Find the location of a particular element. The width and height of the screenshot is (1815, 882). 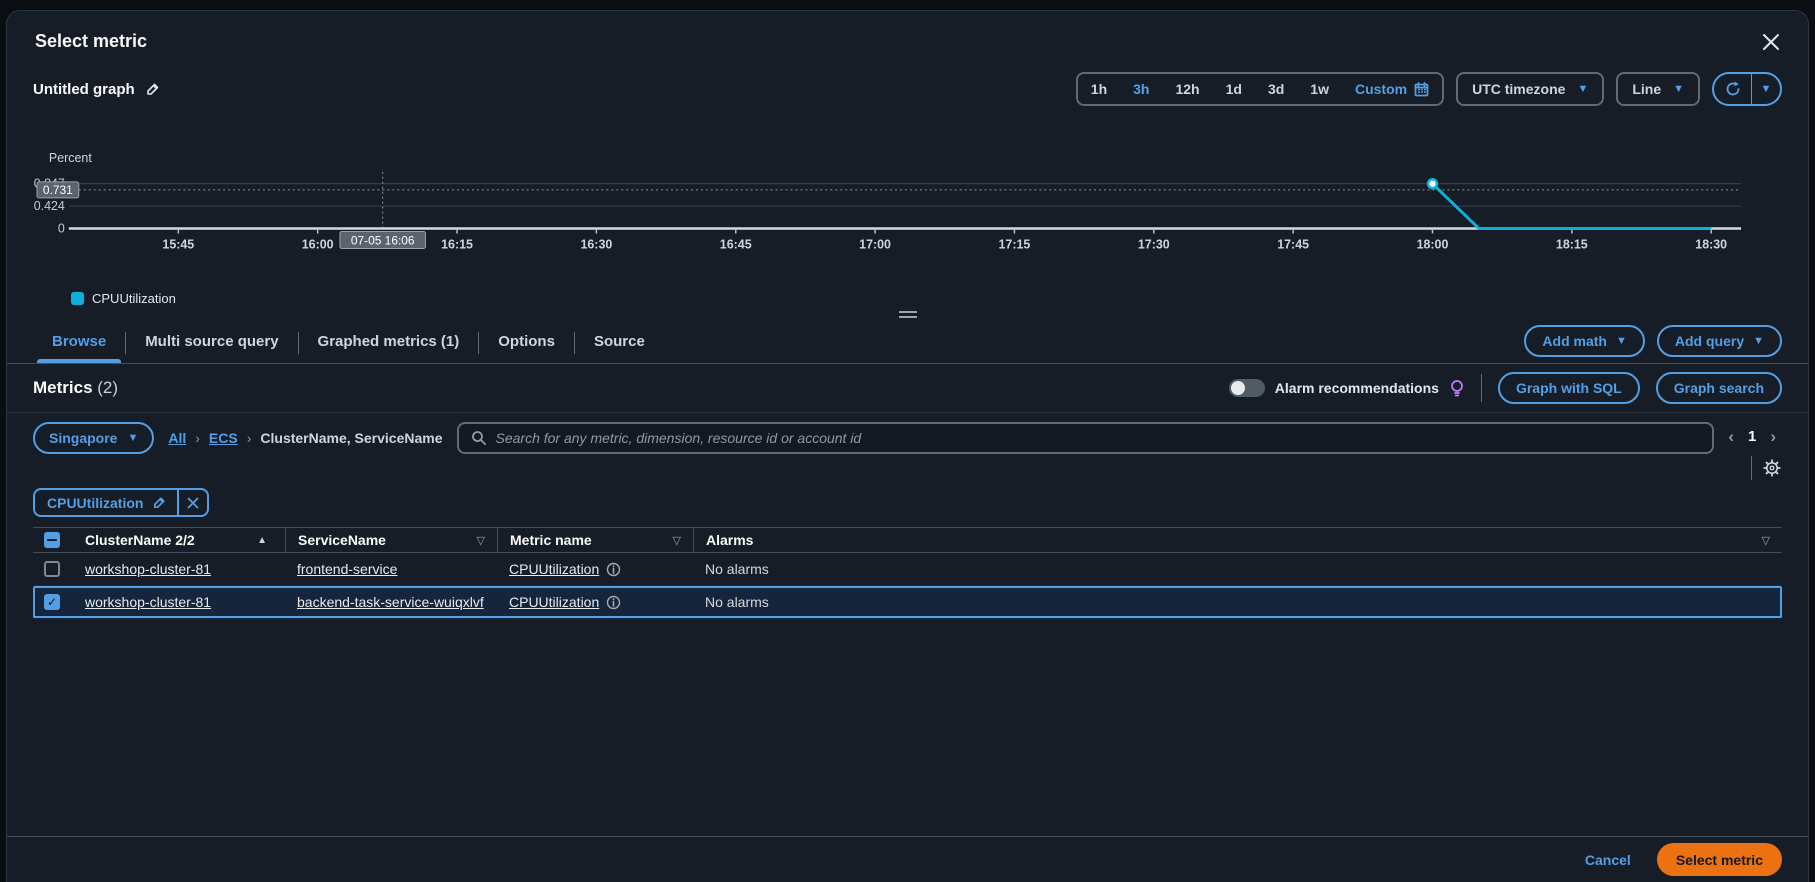

modal-title: Select metric is located at coordinates (91, 41).